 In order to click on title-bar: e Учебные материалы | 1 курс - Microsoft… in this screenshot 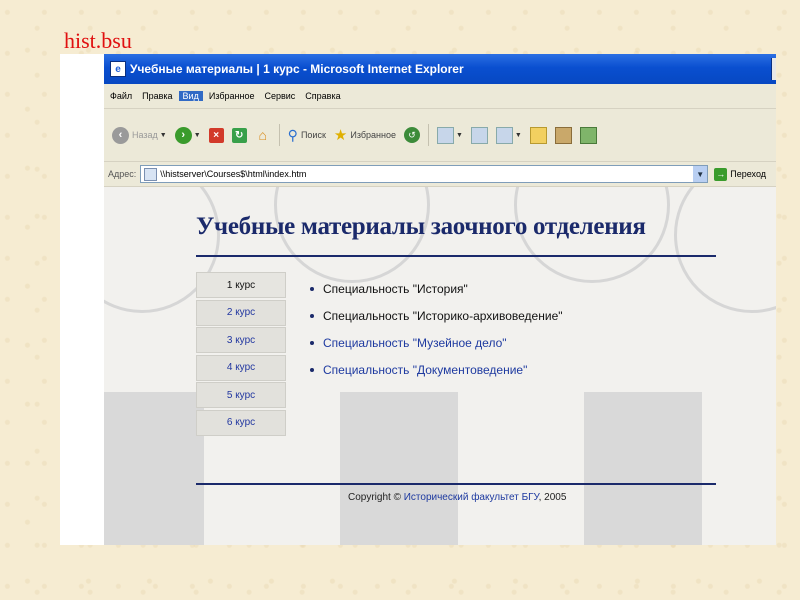, I will do `click(440, 69)`.